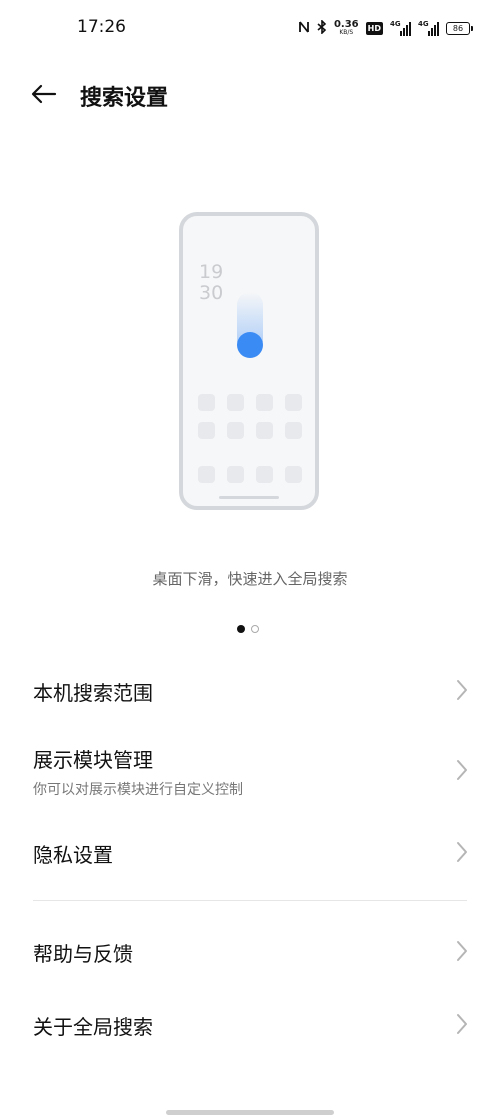 The width and height of the screenshot is (500, 1117). I want to click on setting-display-modules: 展示模块管理 你可以对展示模块进行自定义控制, so click(250, 770).